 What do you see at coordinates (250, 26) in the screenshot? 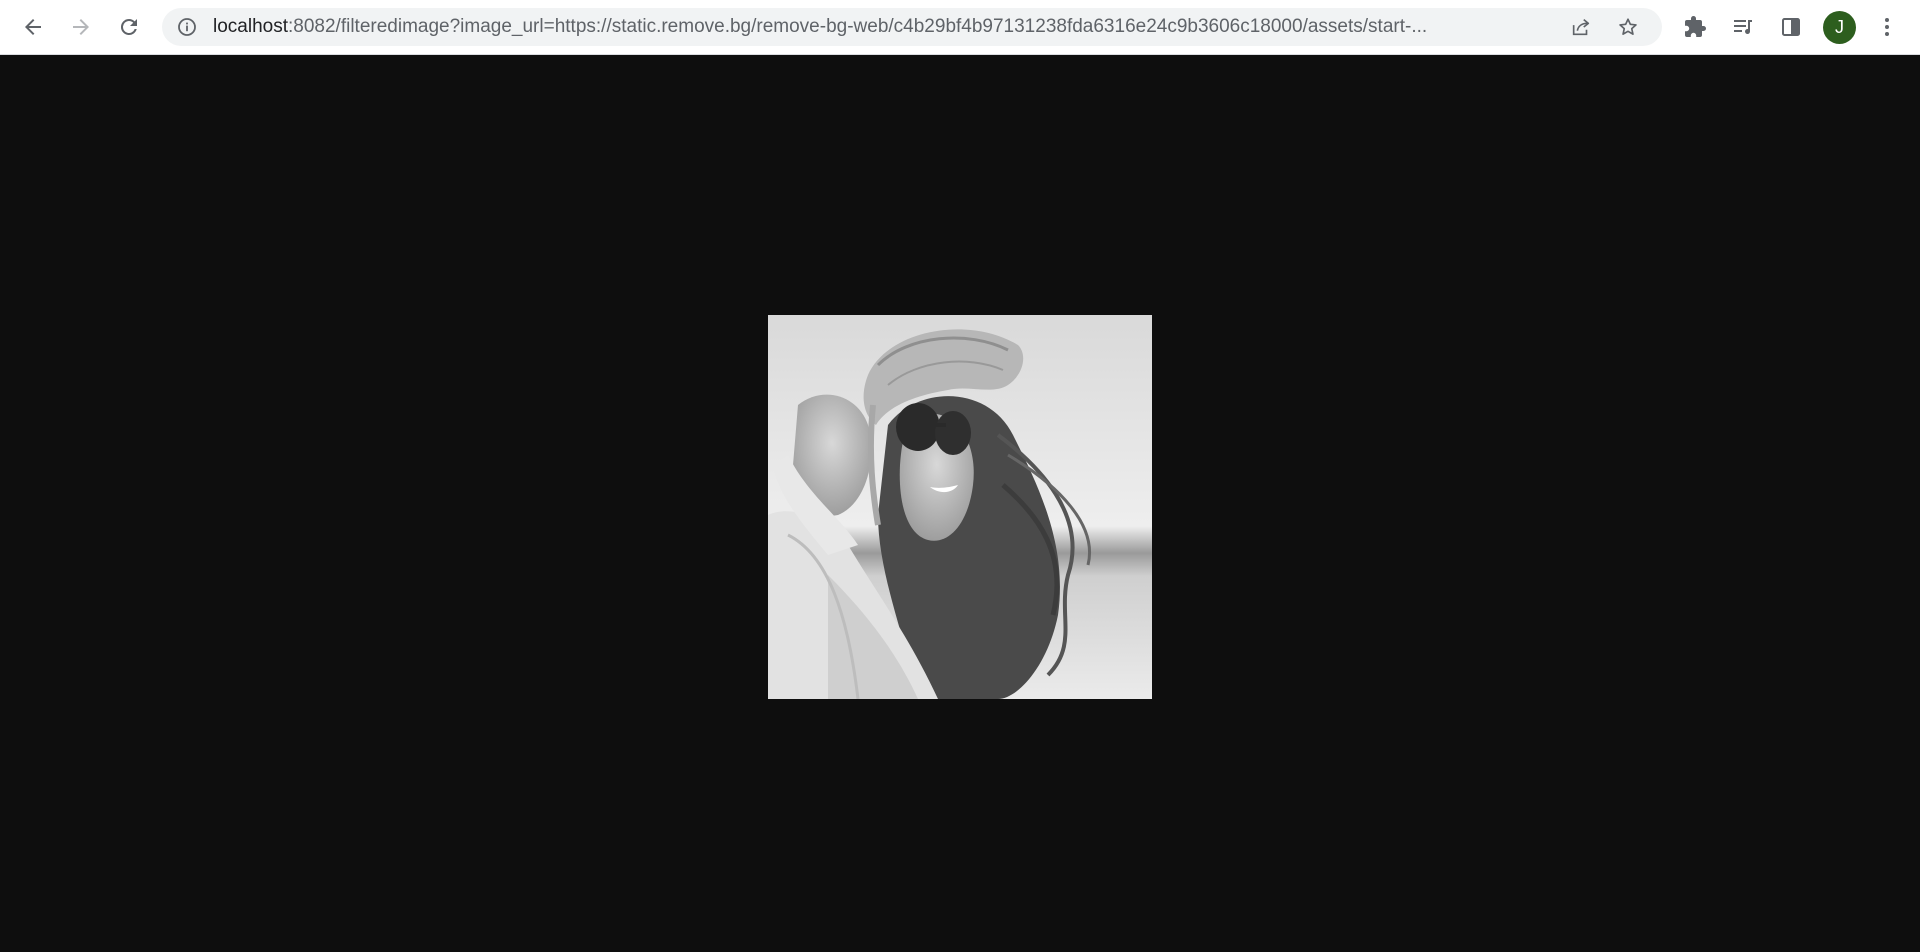
I see `url-host: localhost` at bounding box center [250, 26].